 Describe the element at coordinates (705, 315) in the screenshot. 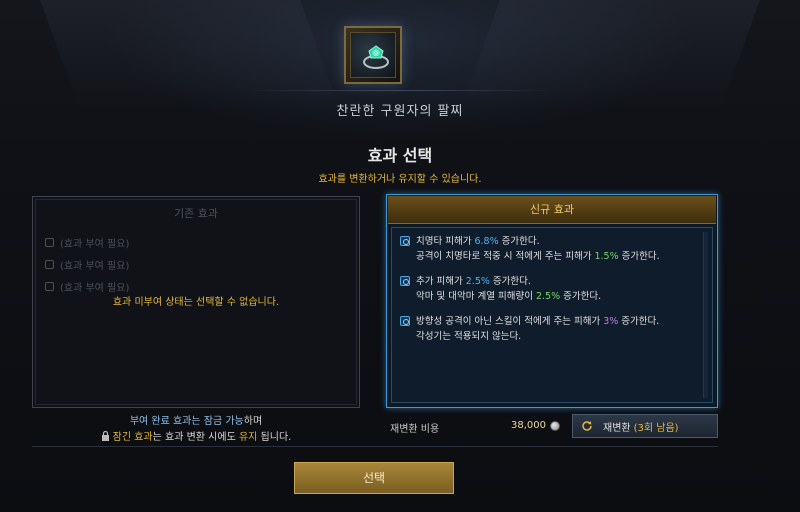

I see `scrollbar` at that location.